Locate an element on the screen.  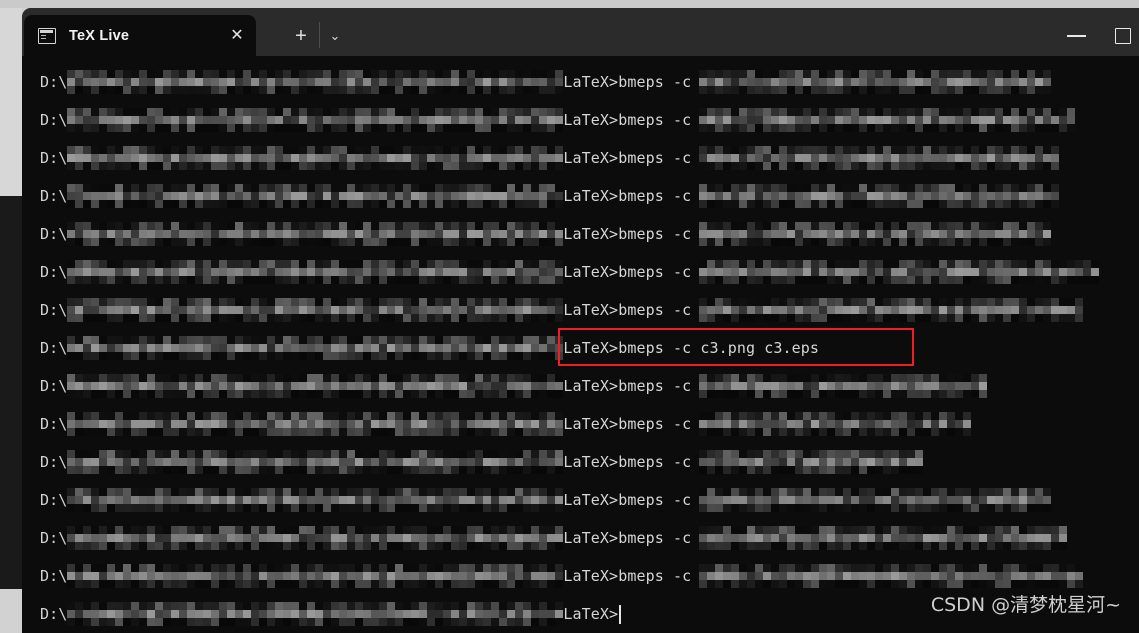
console-icon is located at coordinates (47, 35).